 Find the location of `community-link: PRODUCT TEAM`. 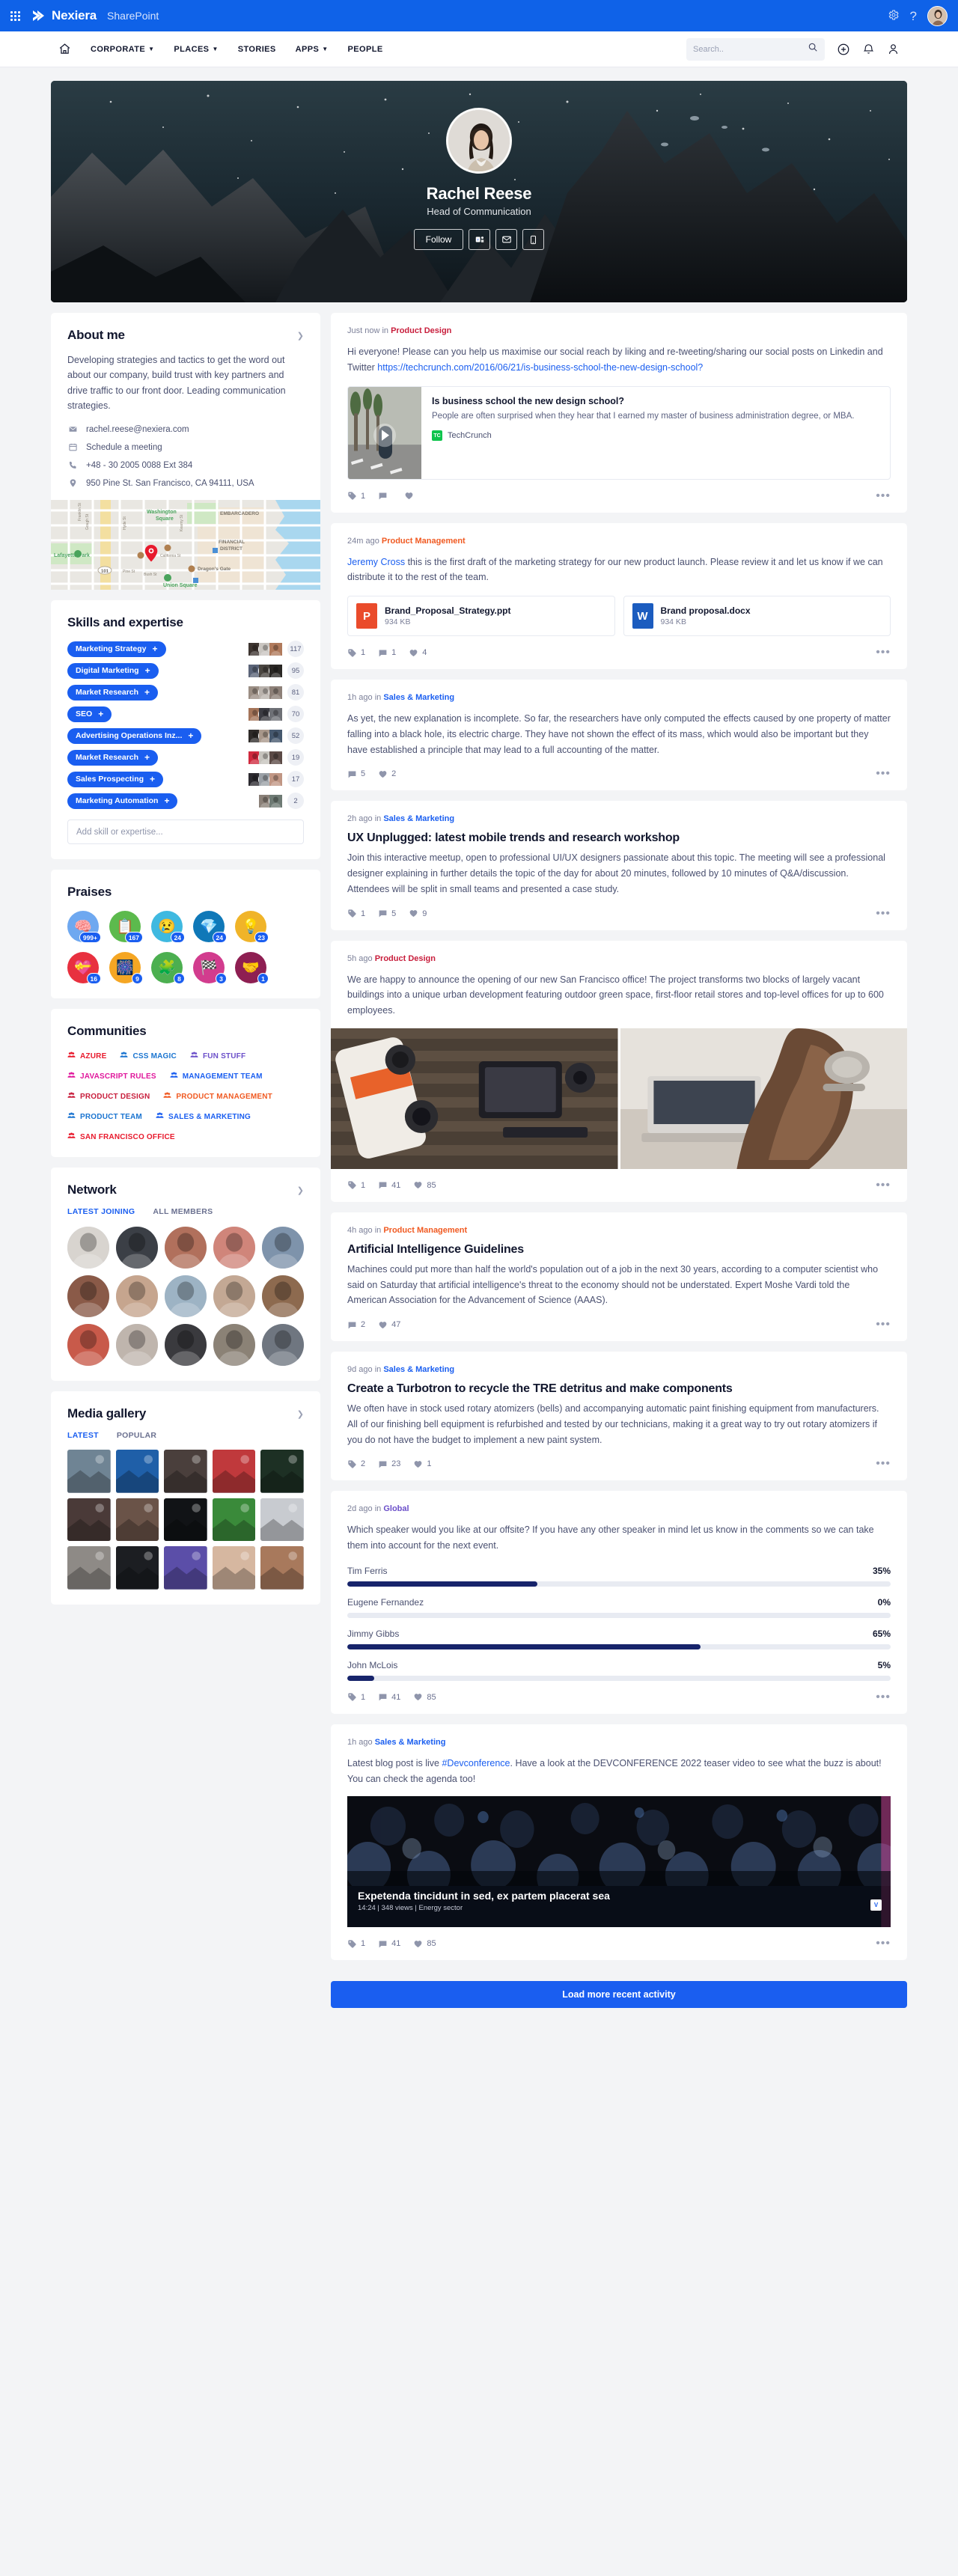

community-link: PRODUCT TEAM is located at coordinates (104, 1116).